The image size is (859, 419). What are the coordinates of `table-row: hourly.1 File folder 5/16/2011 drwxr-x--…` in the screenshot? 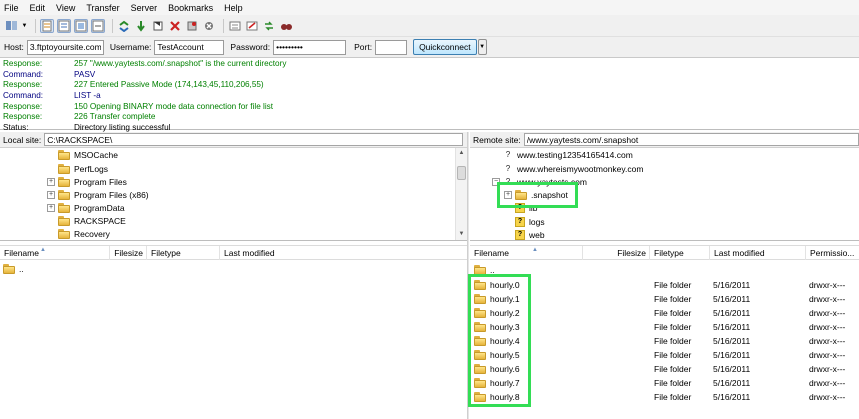 It's located at (664, 299).